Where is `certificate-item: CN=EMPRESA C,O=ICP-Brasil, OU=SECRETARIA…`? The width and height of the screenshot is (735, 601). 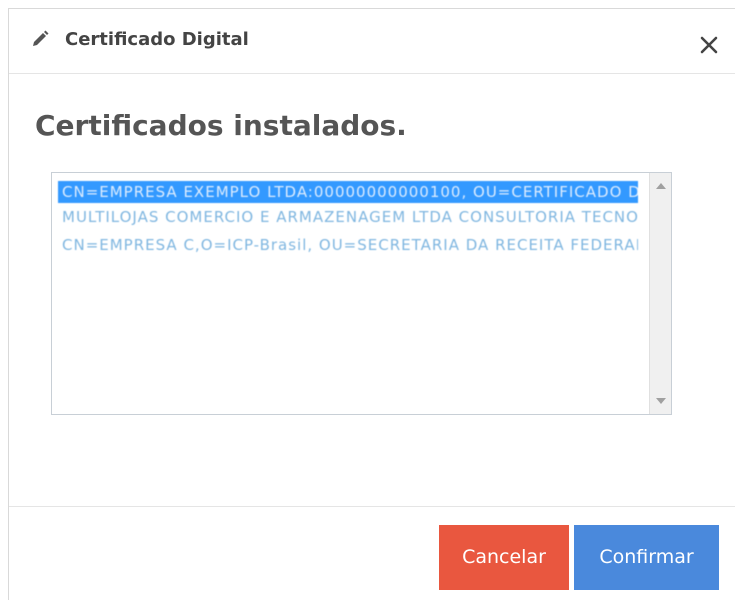 certificate-item: CN=EMPRESA C,O=ICP-Brasil, OU=SECRETARIA… is located at coordinates (348, 245).